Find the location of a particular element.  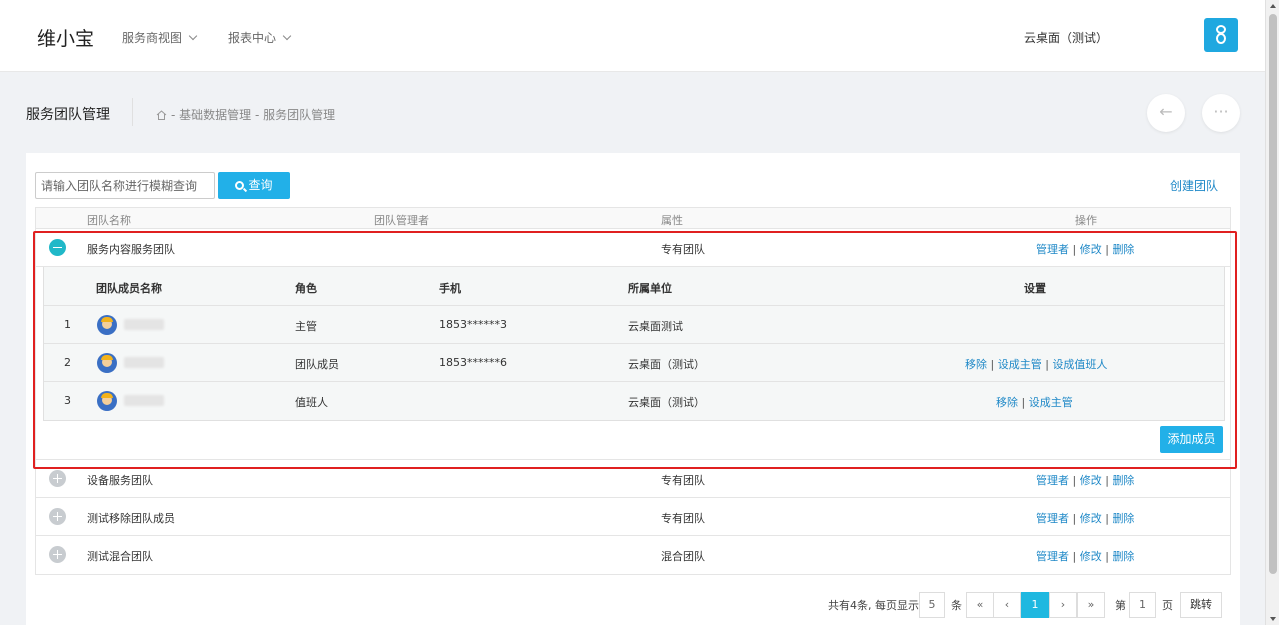

team-name: 测试移除团队成员 is located at coordinates (131, 518).